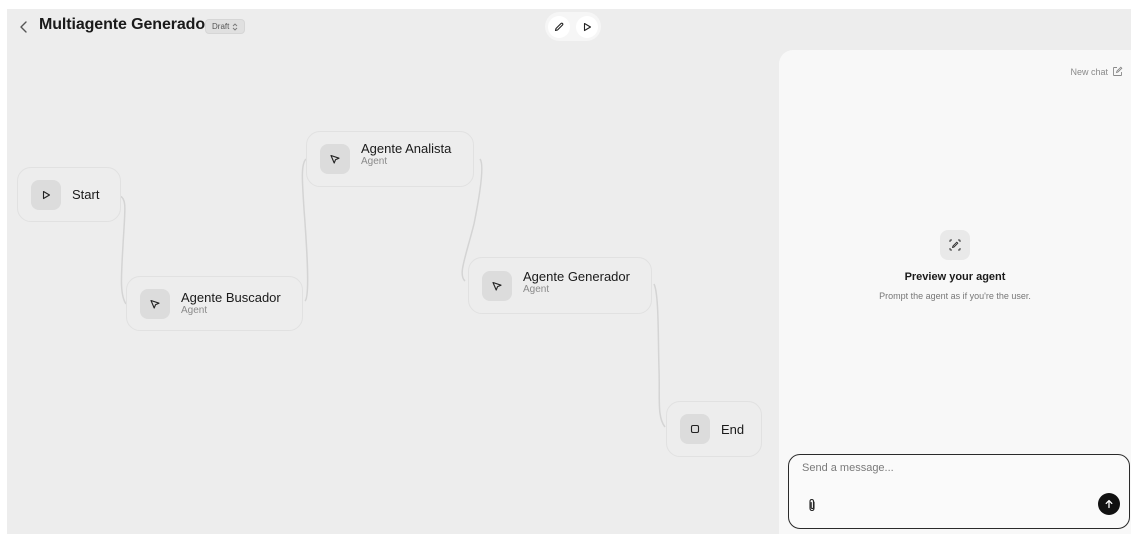  Describe the element at coordinates (406, 148) in the screenshot. I see `node-label: Agente Analista` at that location.